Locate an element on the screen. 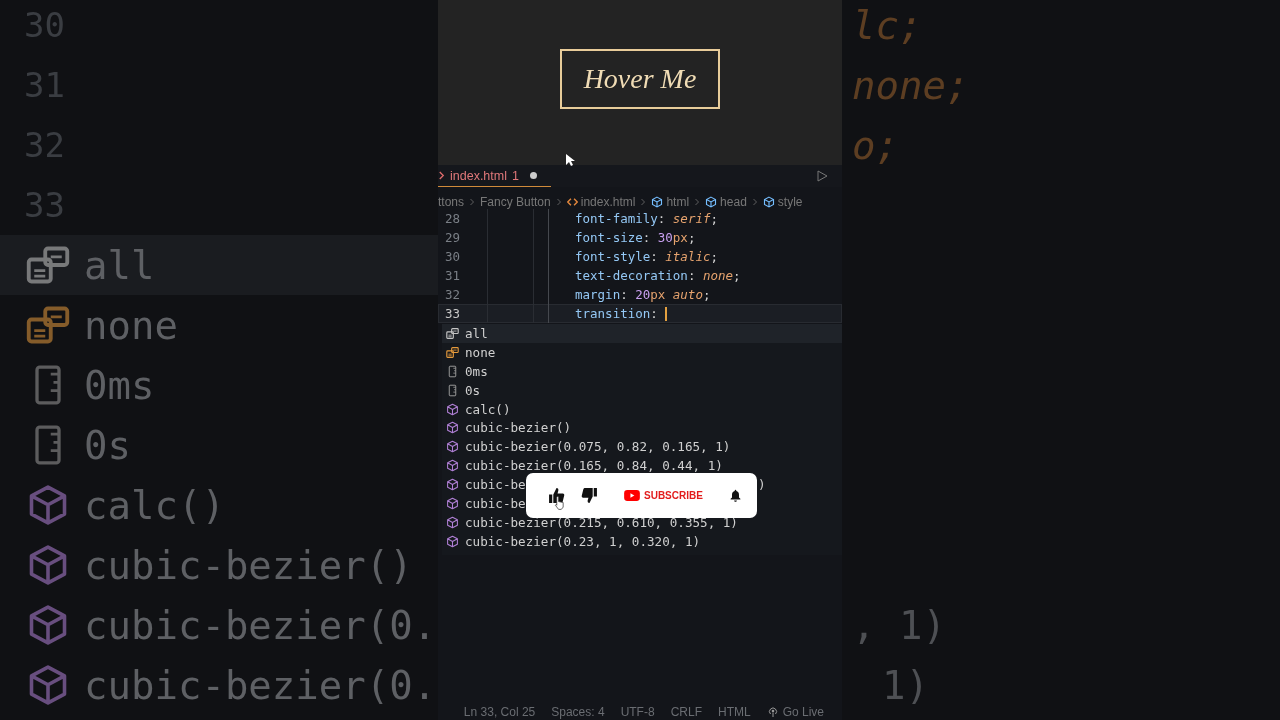 The width and height of the screenshot is (1280, 720). cursor-icon is located at coordinates (571, 160).